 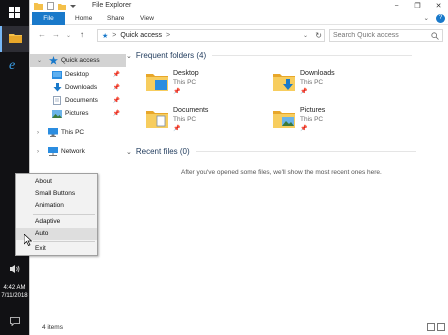 I want to click on menu-item-animation: Animation, so click(x=56, y=206).